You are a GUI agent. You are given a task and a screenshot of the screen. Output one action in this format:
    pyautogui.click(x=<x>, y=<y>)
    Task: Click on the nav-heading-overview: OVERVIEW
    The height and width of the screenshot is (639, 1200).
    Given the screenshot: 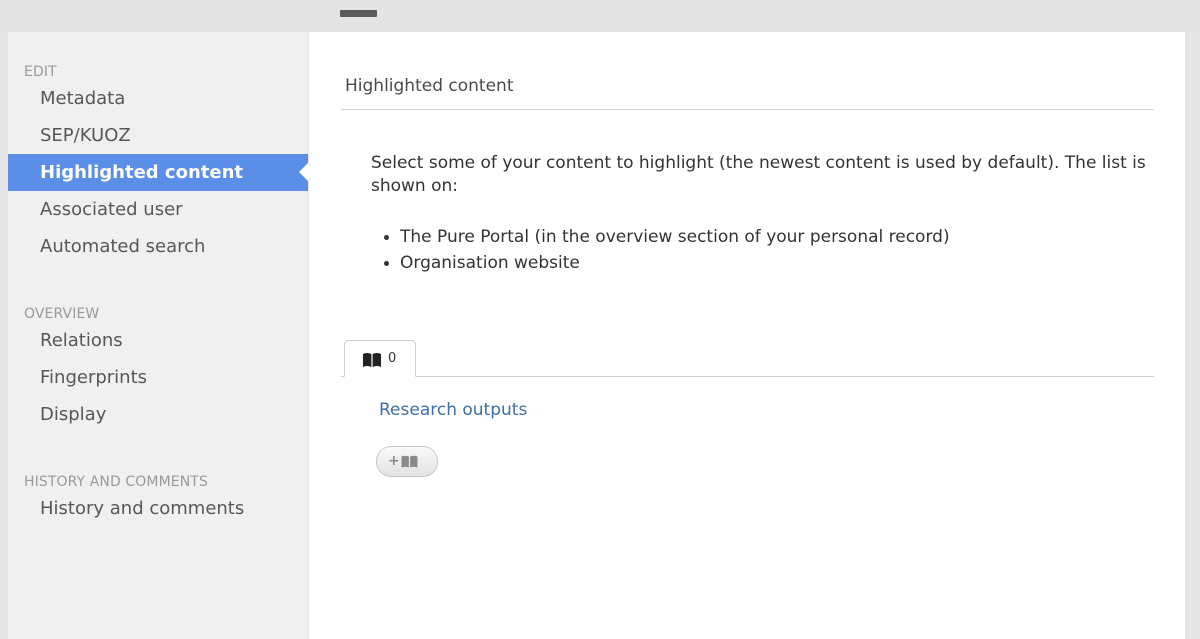 What is the action you would take?
    pyautogui.click(x=62, y=314)
    